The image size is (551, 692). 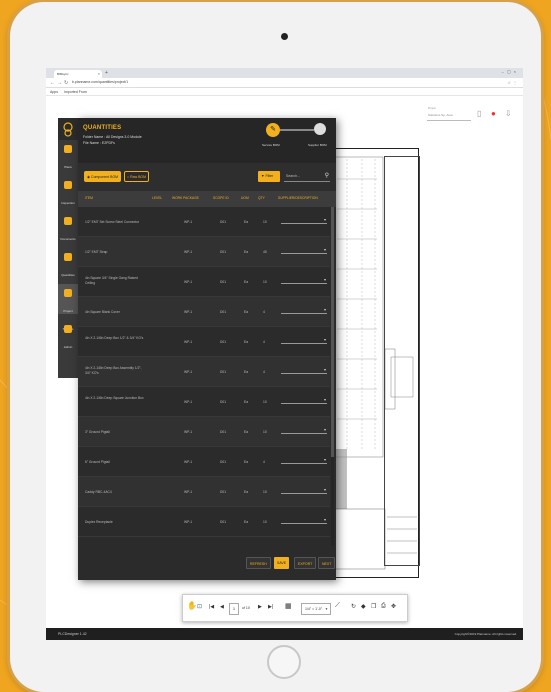 What do you see at coordinates (54, 92) in the screenshot?
I see `bookmark-apps: Apps` at bounding box center [54, 92].